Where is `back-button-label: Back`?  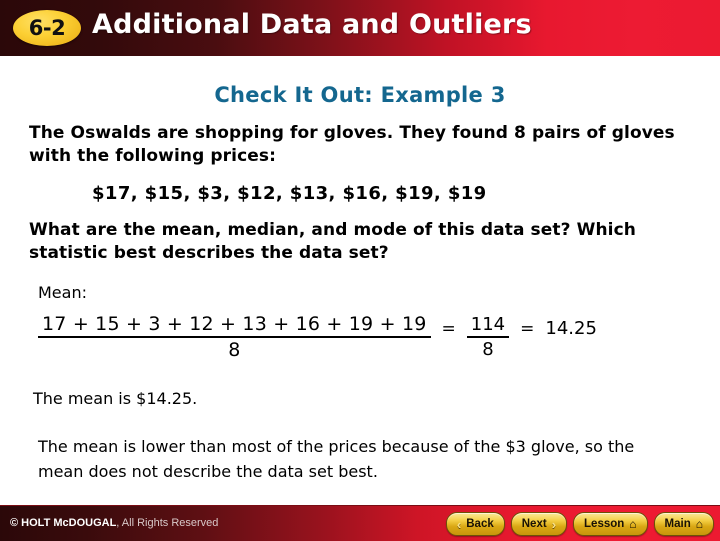 back-button-label: Back is located at coordinates (480, 524).